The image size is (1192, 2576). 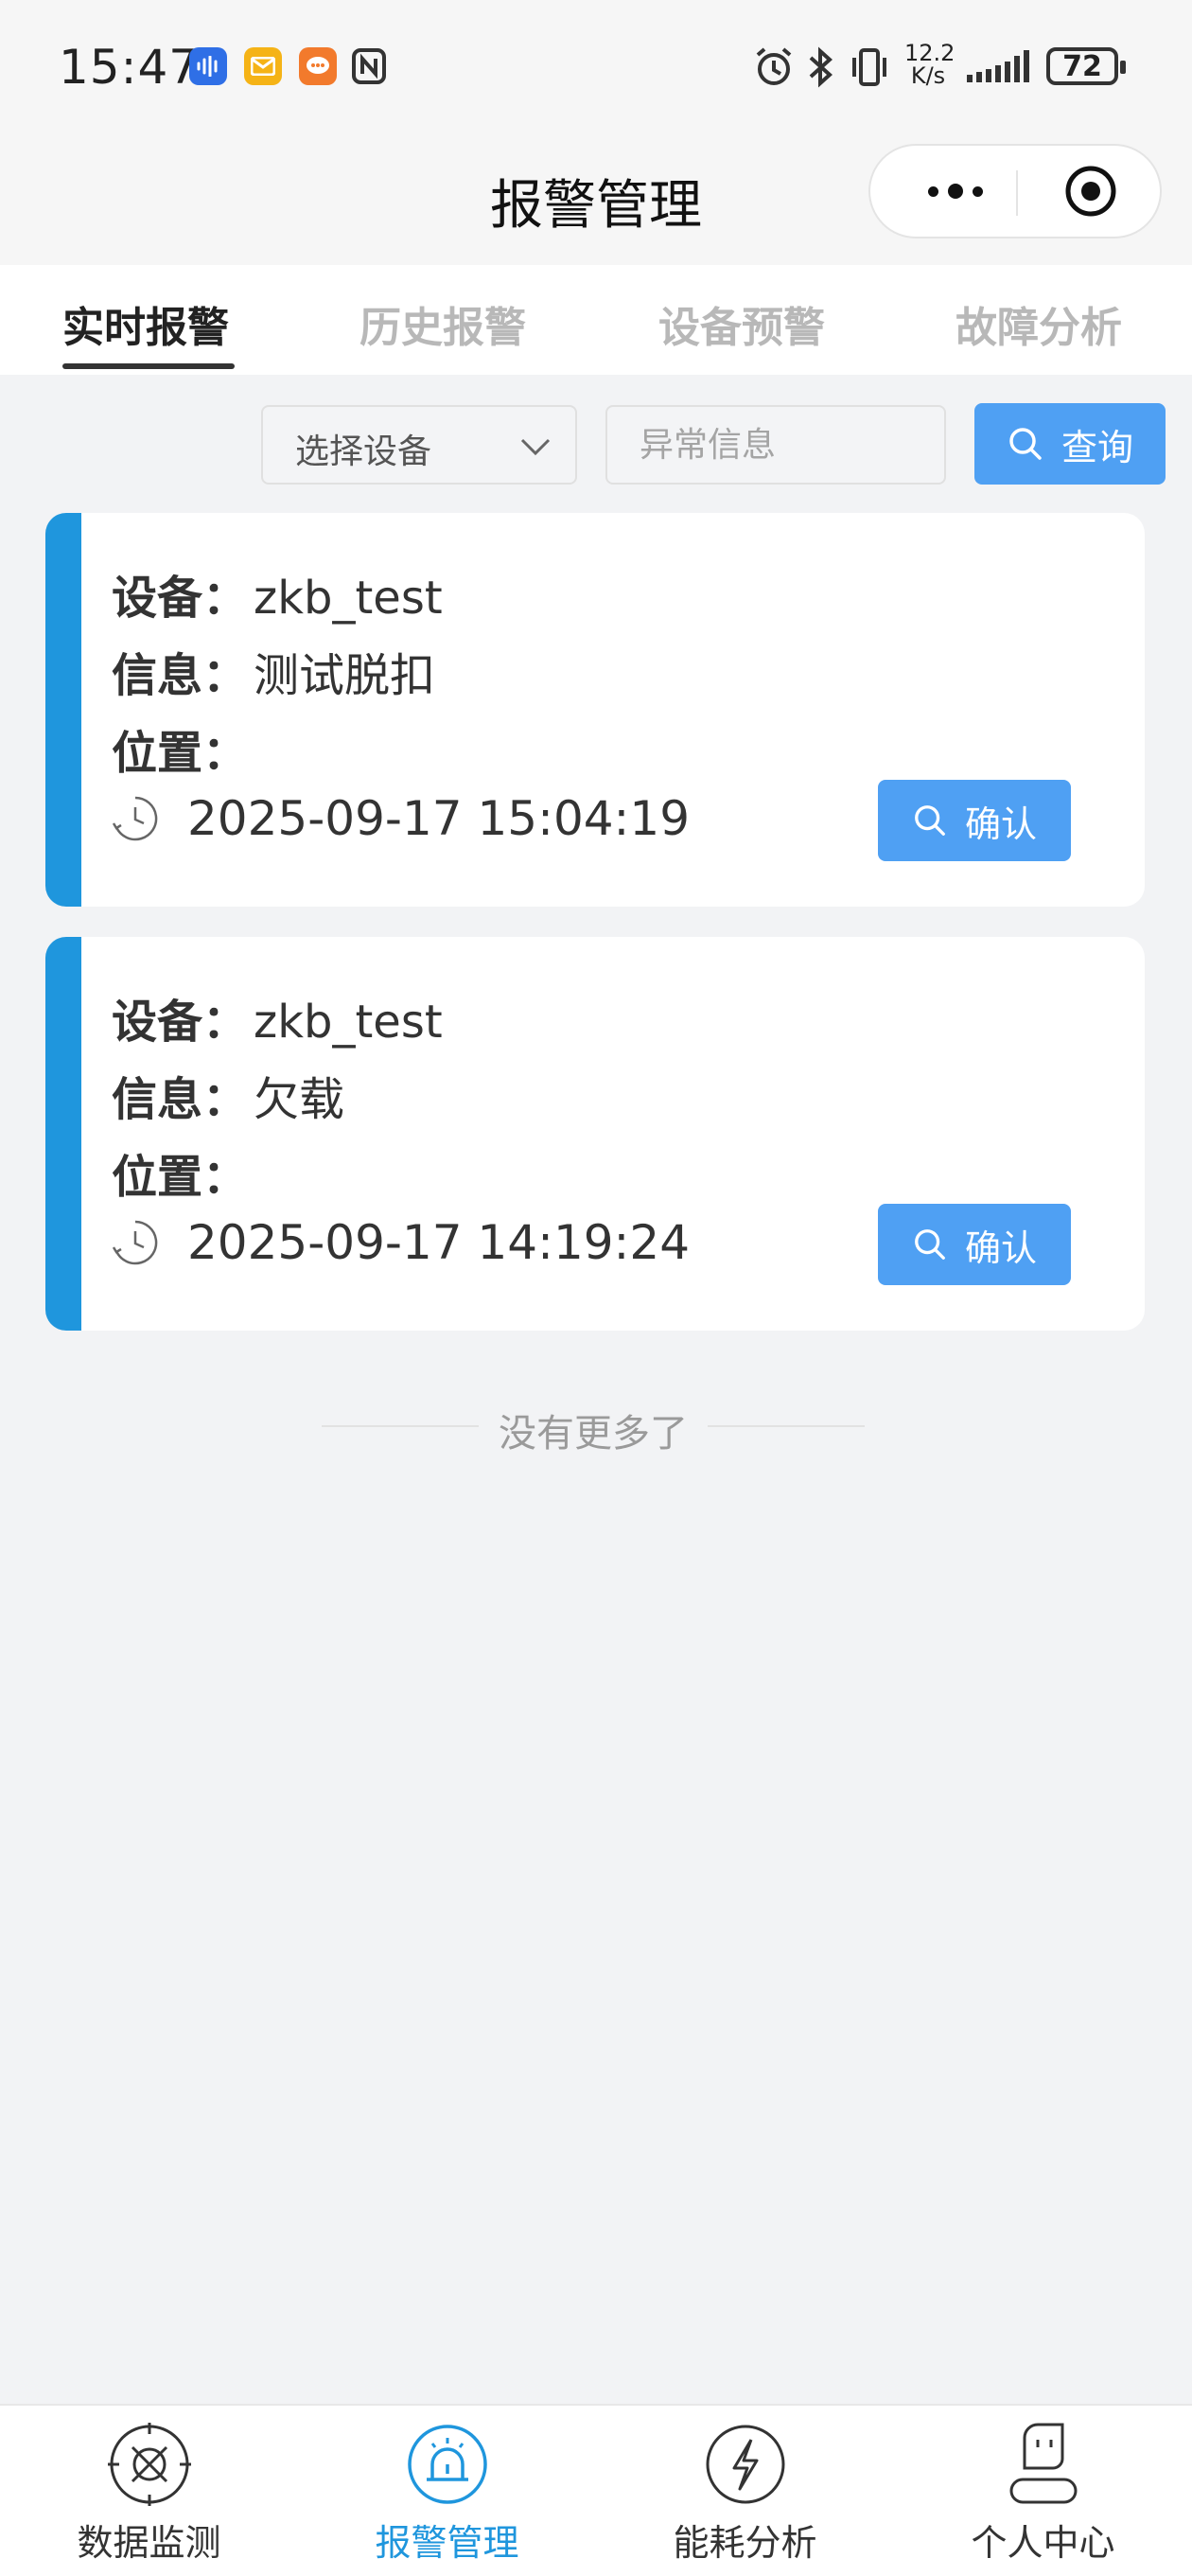 What do you see at coordinates (596, 198) in the screenshot?
I see `navigation-bar: 报警管理` at bounding box center [596, 198].